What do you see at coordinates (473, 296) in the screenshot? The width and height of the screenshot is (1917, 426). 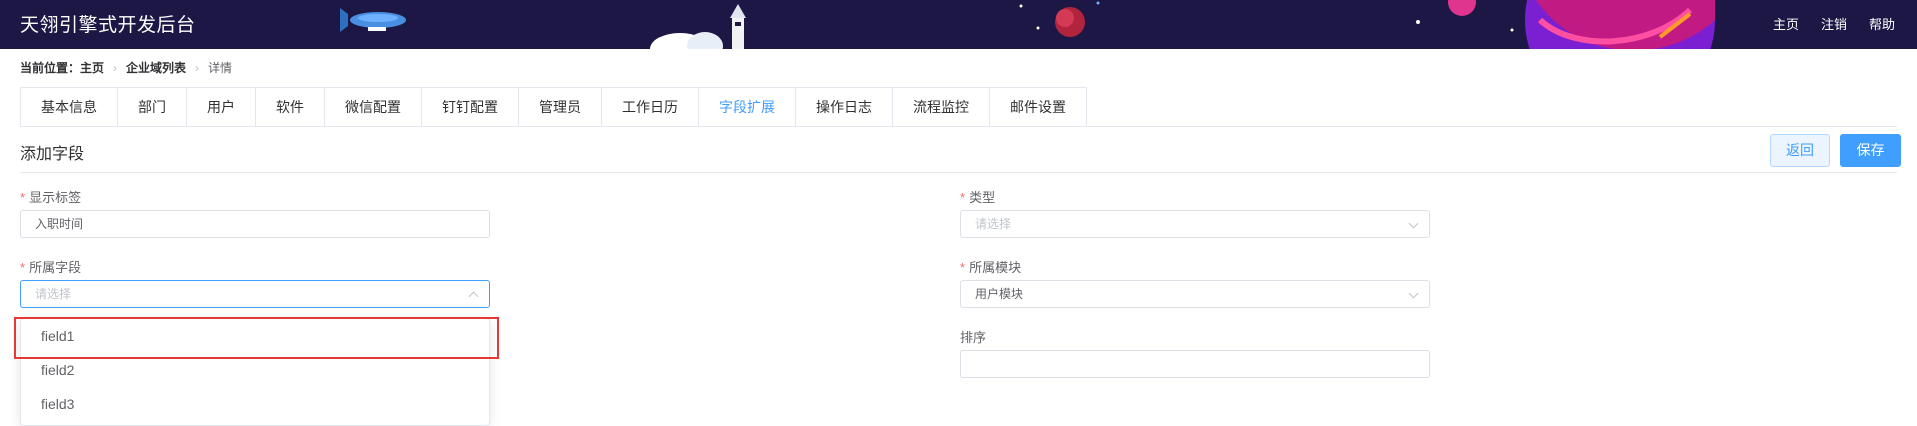 I see `chevron-up-icon` at bounding box center [473, 296].